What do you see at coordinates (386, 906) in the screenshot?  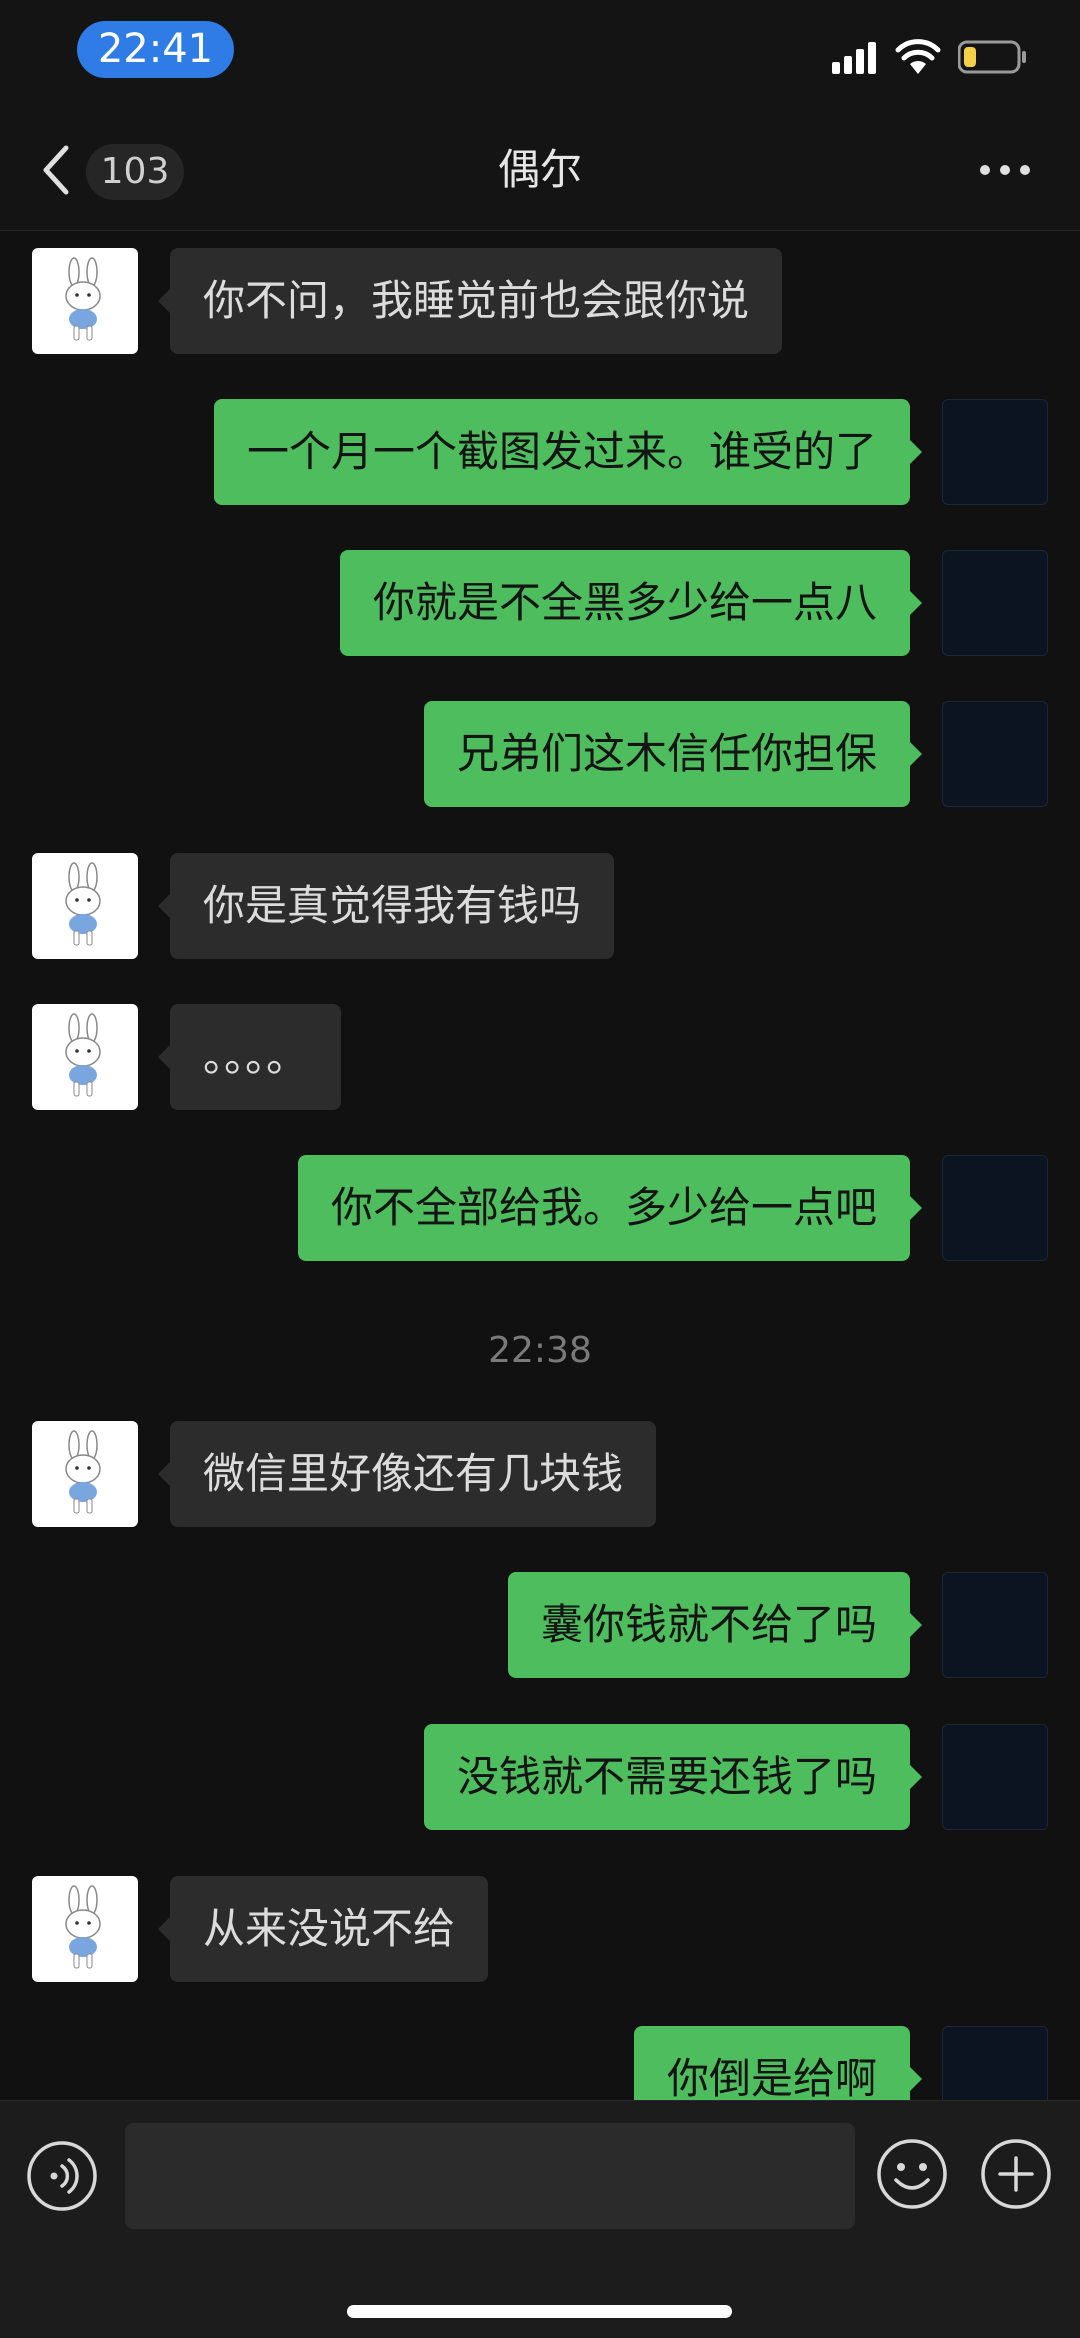 I see `incoming-message-bubble: 你是真觉得我有钱吗` at bounding box center [386, 906].